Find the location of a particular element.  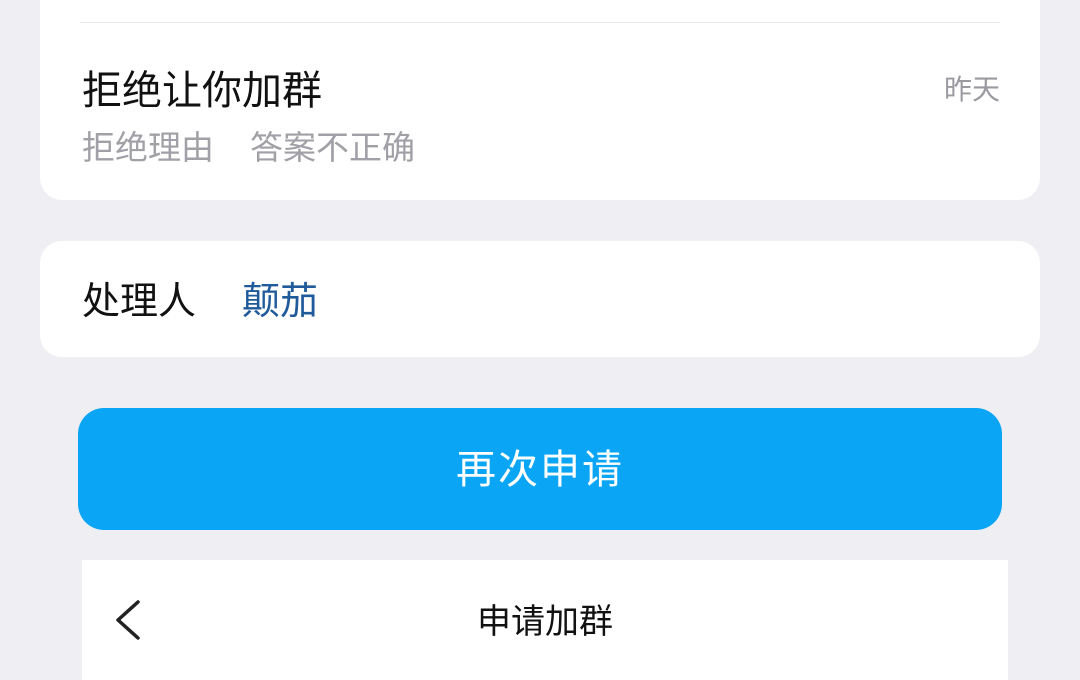

nav-title: 申请加群 is located at coordinates (545, 622).